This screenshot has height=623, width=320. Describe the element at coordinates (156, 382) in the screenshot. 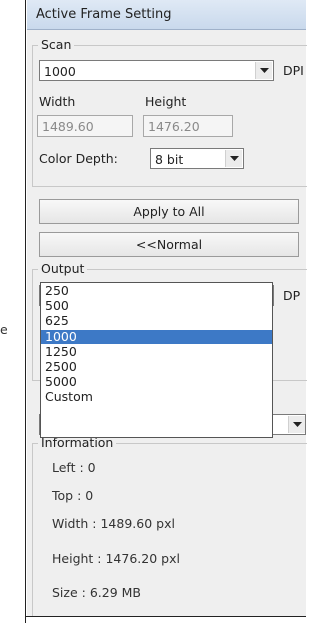

I see `dropdown-option: 5000` at that location.